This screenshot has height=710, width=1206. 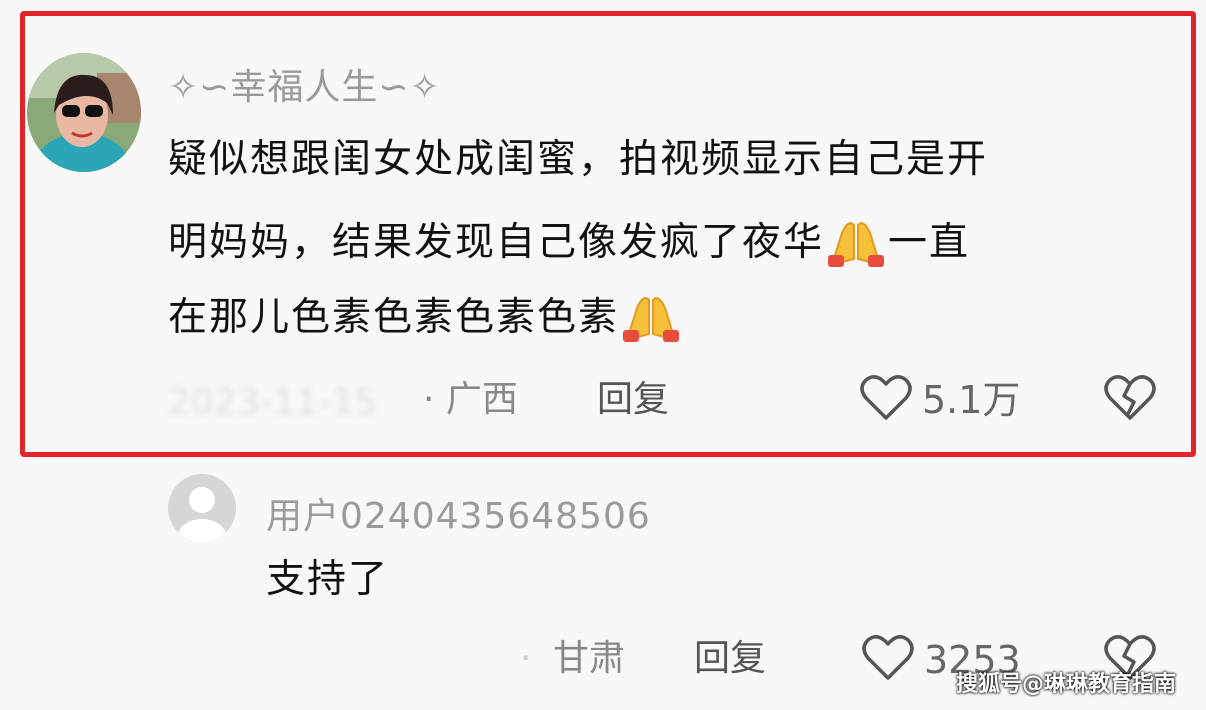 I want to click on watermark: 搜狐号@琳琳教育指南, so click(x=1065, y=684).